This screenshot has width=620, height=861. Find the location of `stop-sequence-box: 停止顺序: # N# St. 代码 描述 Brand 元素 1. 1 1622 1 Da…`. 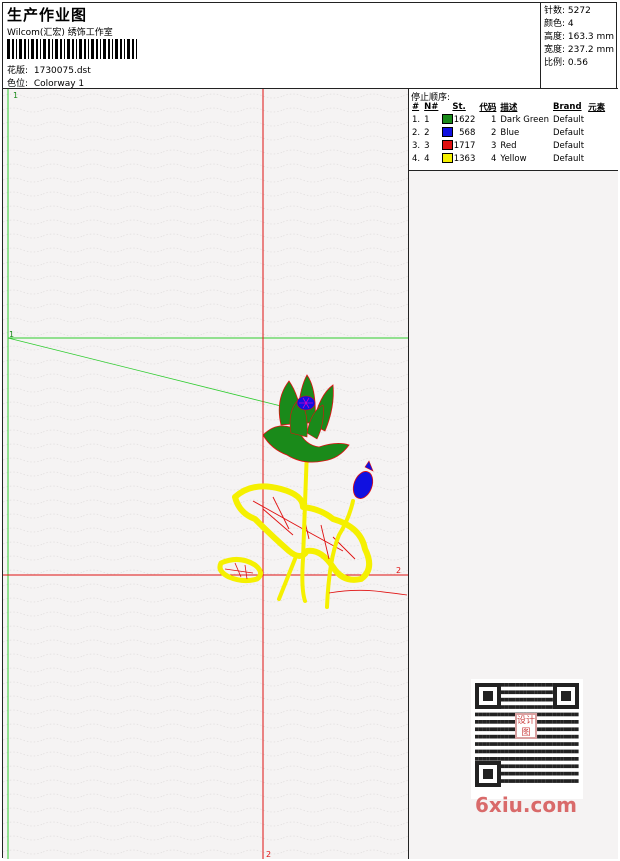

stop-sequence-box: 停止顺序: # N# St. 代码 描述 Brand 元素 1. 1 1622 1 Da… is located at coordinates (513, 130).